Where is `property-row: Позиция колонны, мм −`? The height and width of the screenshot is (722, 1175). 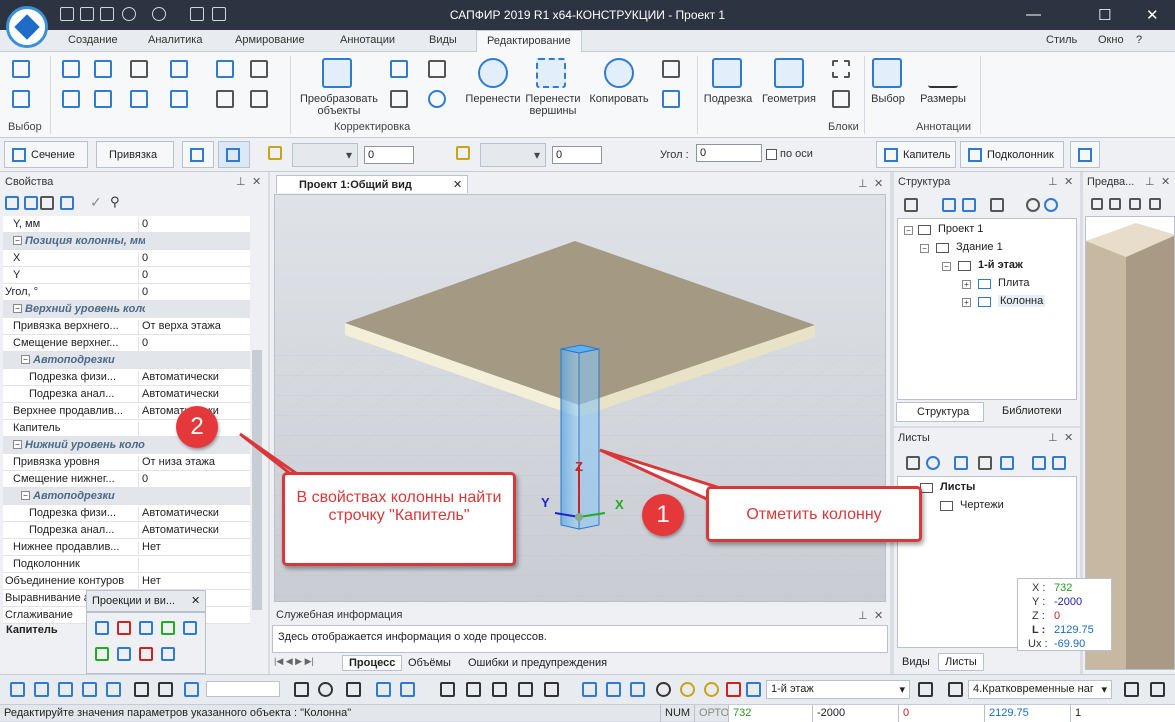
property-row: Позиция колонны, мм − is located at coordinates (126, 241).